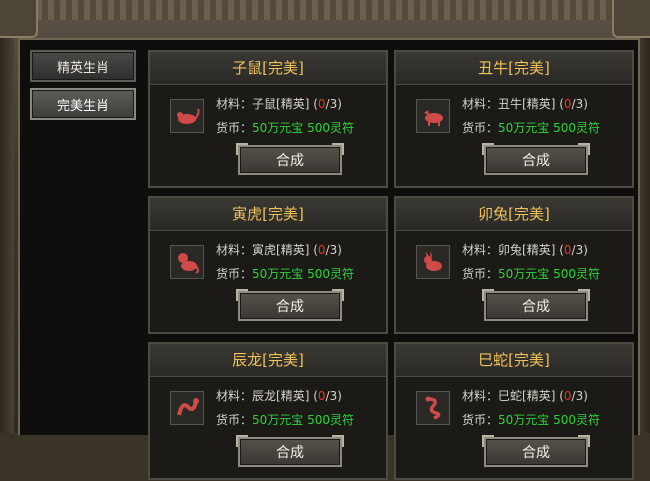 The height and width of the screenshot is (481, 650). What do you see at coordinates (325, 10) in the screenshot?
I see `frame-top-border` at bounding box center [325, 10].